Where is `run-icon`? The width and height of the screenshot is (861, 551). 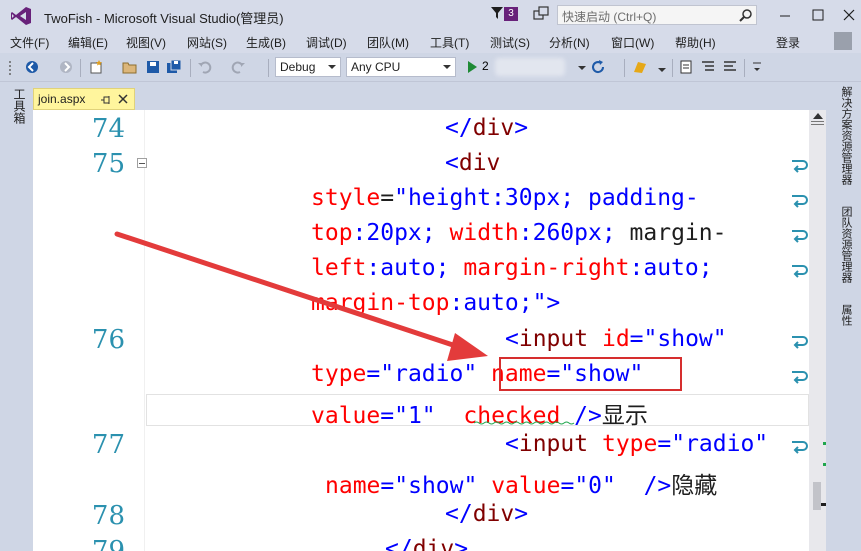
run-icon is located at coordinates (472, 67).